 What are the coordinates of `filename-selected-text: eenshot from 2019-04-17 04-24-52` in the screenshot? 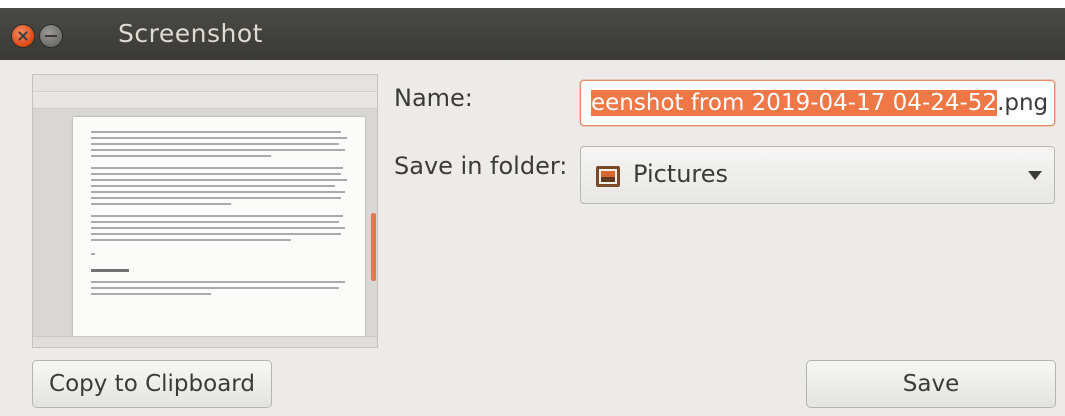 It's located at (794, 103).